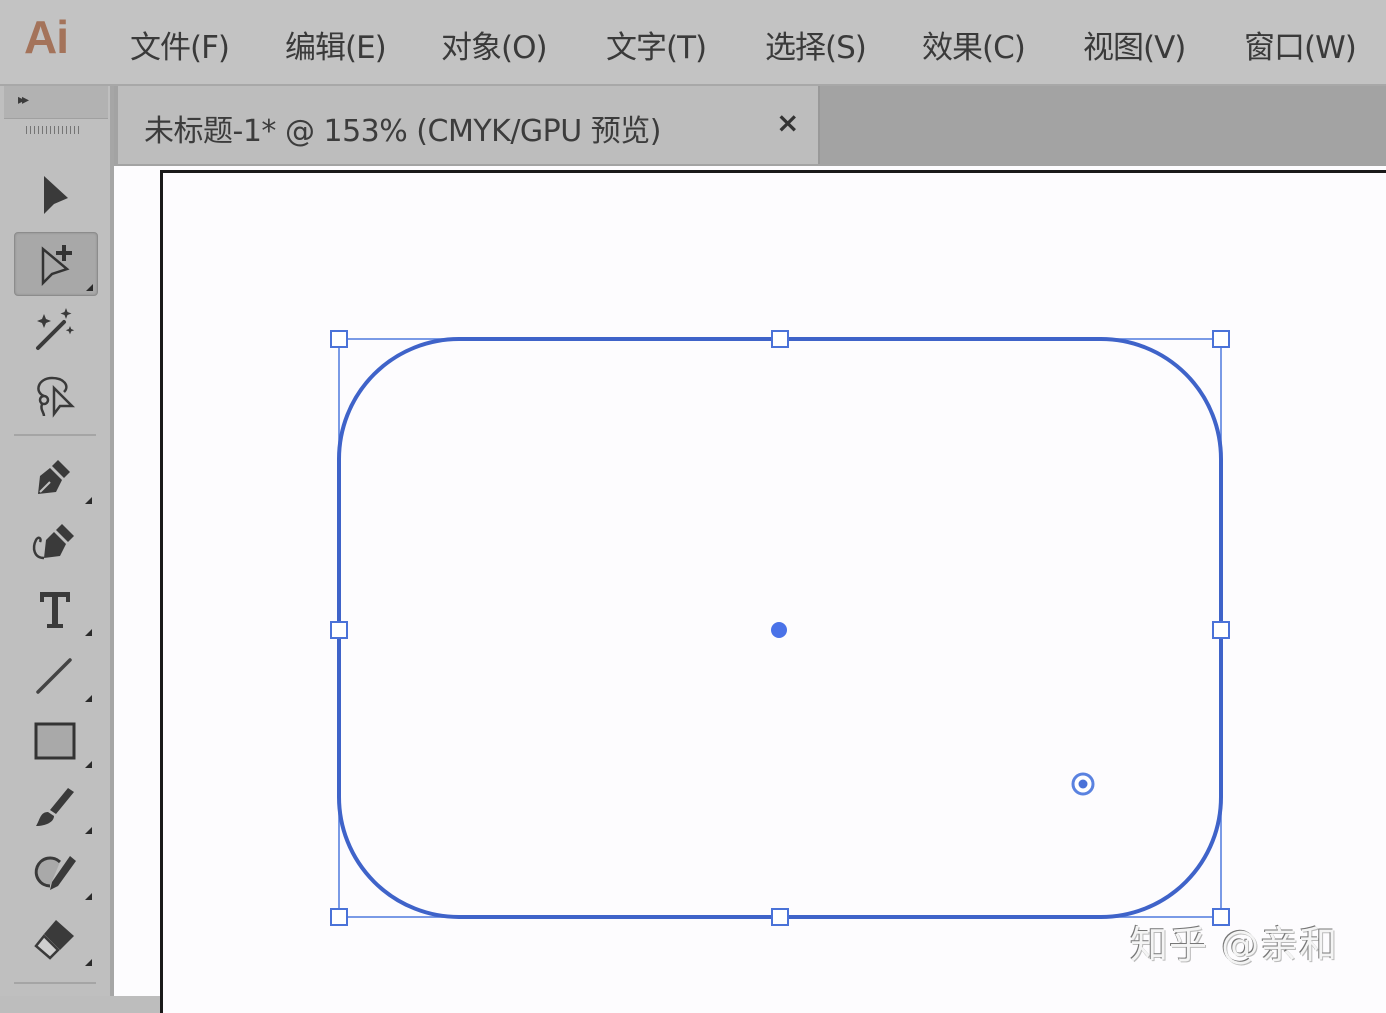 The height and width of the screenshot is (1013, 1386). What do you see at coordinates (339, 917) in the screenshot?
I see `resize-handle-bottom-left` at bounding box center [339, 917].